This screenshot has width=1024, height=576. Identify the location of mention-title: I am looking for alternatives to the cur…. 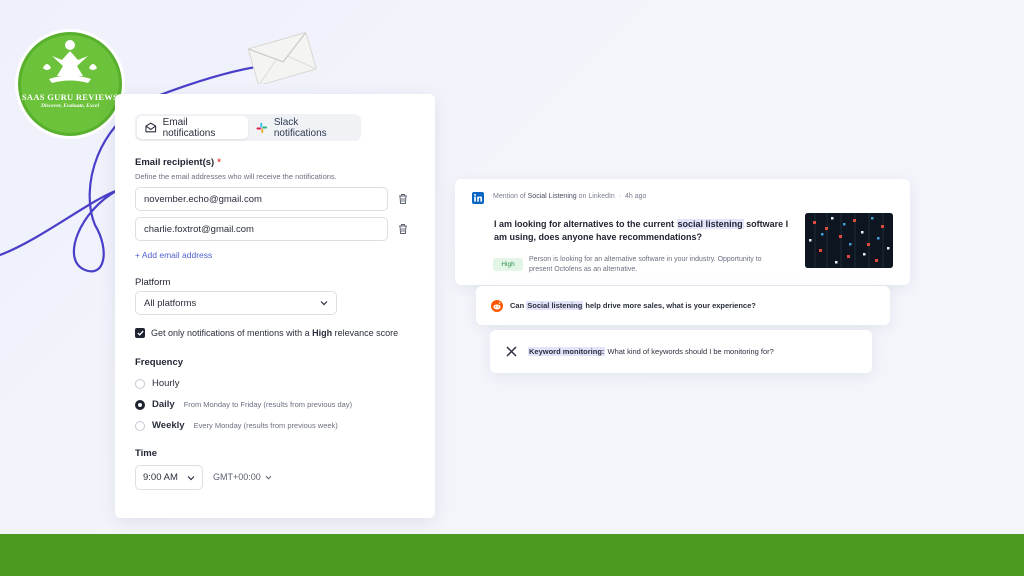
(641, 230).